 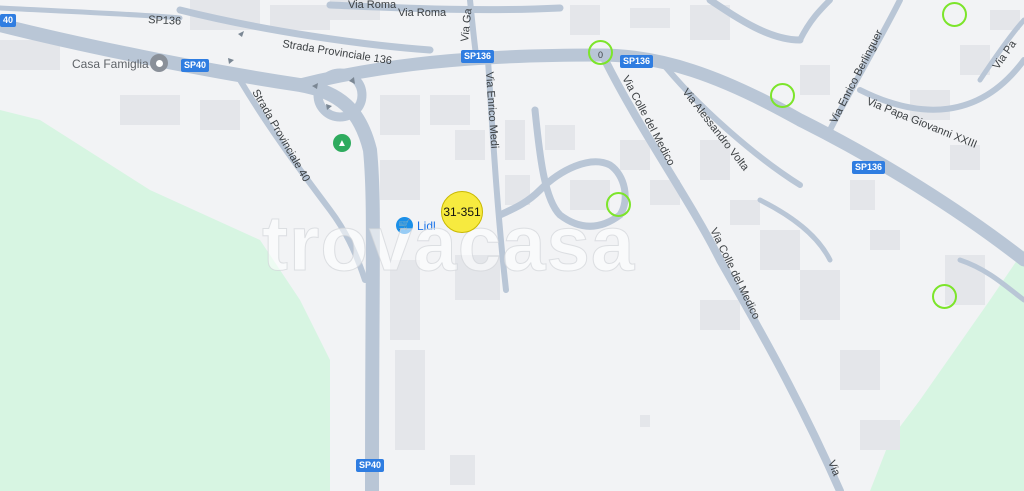 What do you see at coordinates (637, 61) in the screenshot?
I see `route-shield-sp136-b: SP136` at bounding box center [637, 61].